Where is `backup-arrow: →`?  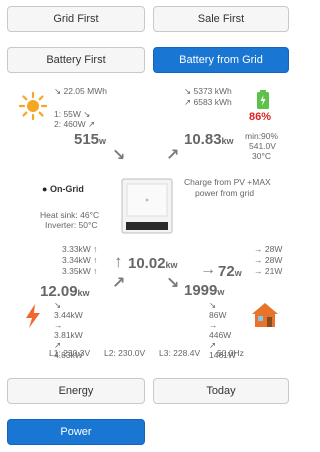 backup-arrow: → is located at coordinates (208, 269).